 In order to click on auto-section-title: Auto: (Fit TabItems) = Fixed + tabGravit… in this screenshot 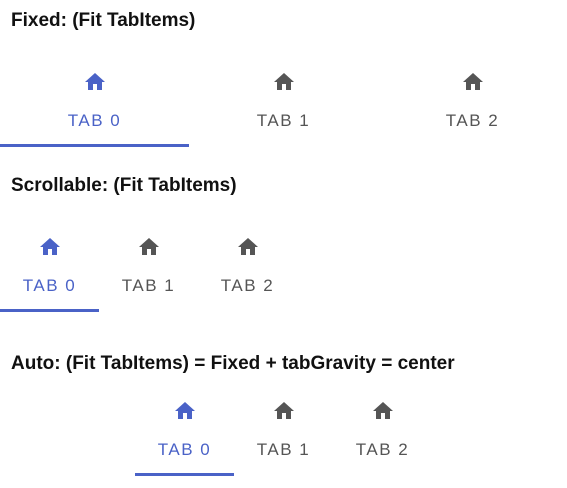, I will do `click(233, 363)`.